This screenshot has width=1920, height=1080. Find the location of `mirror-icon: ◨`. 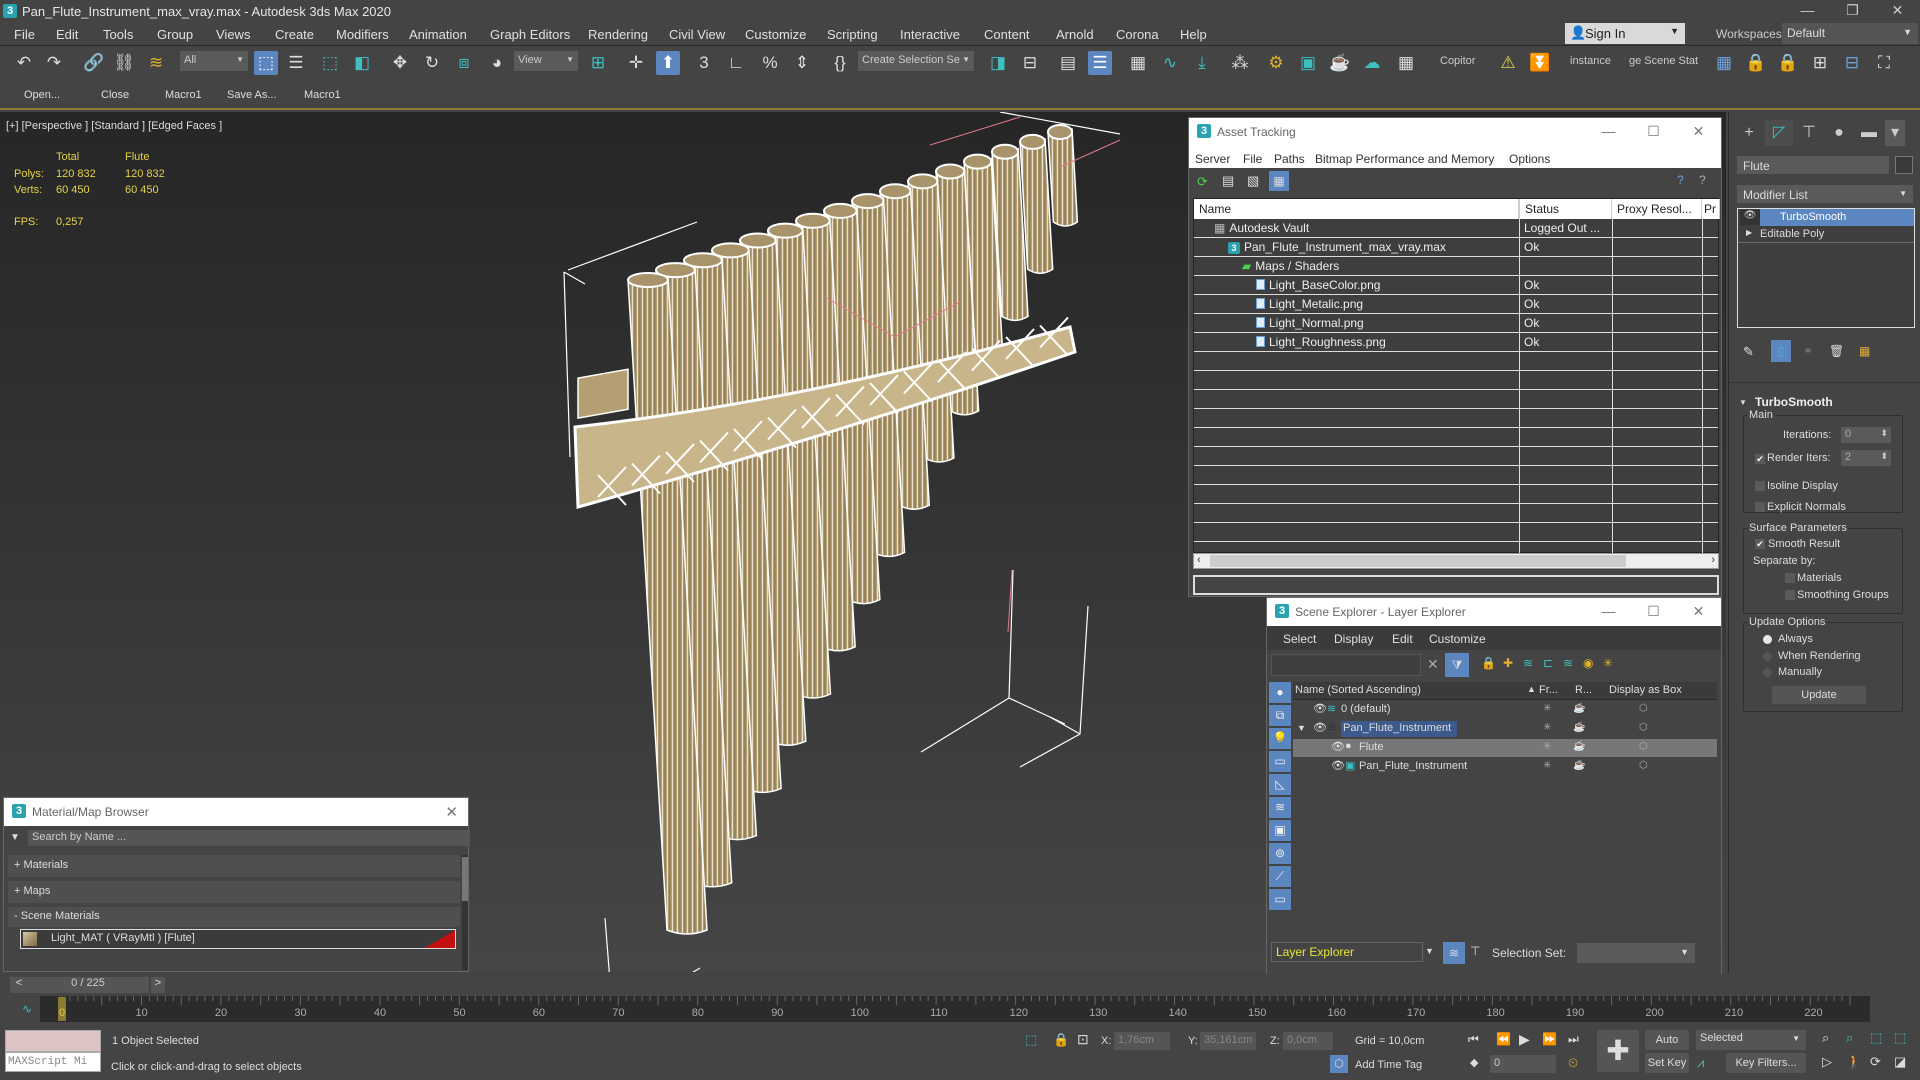

mirror-icon: ◨ is located at coordinates (998, 63).